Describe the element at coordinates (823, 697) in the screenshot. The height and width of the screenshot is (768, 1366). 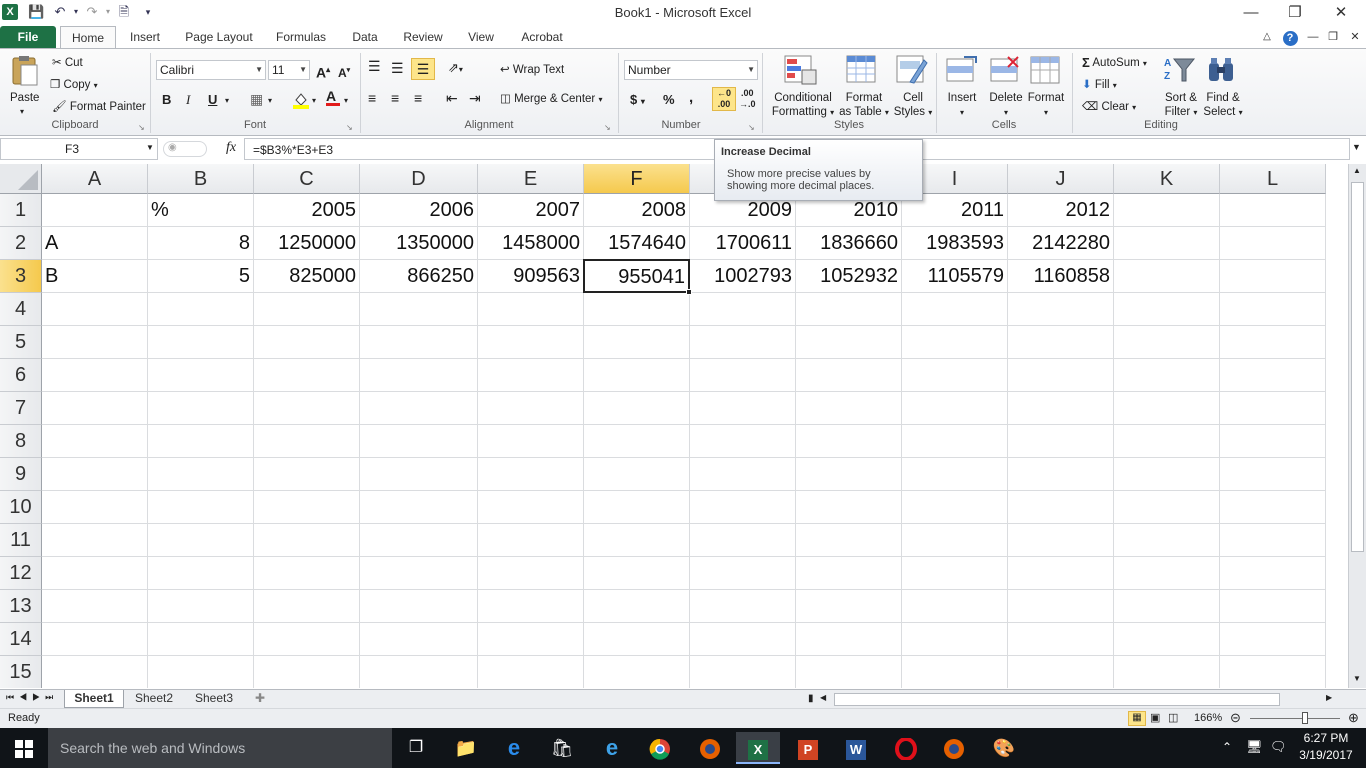
I see `scroll-left-icon: ◀` at that location.